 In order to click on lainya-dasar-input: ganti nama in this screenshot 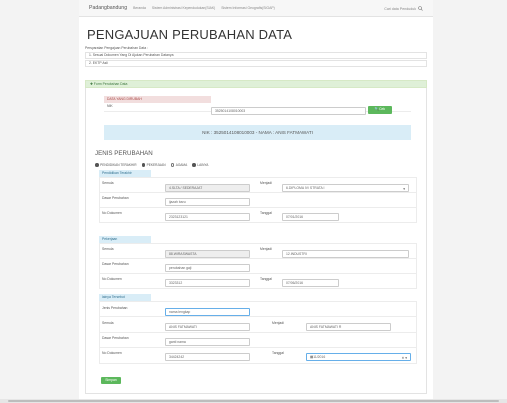, I will do `click(207, 342)`.